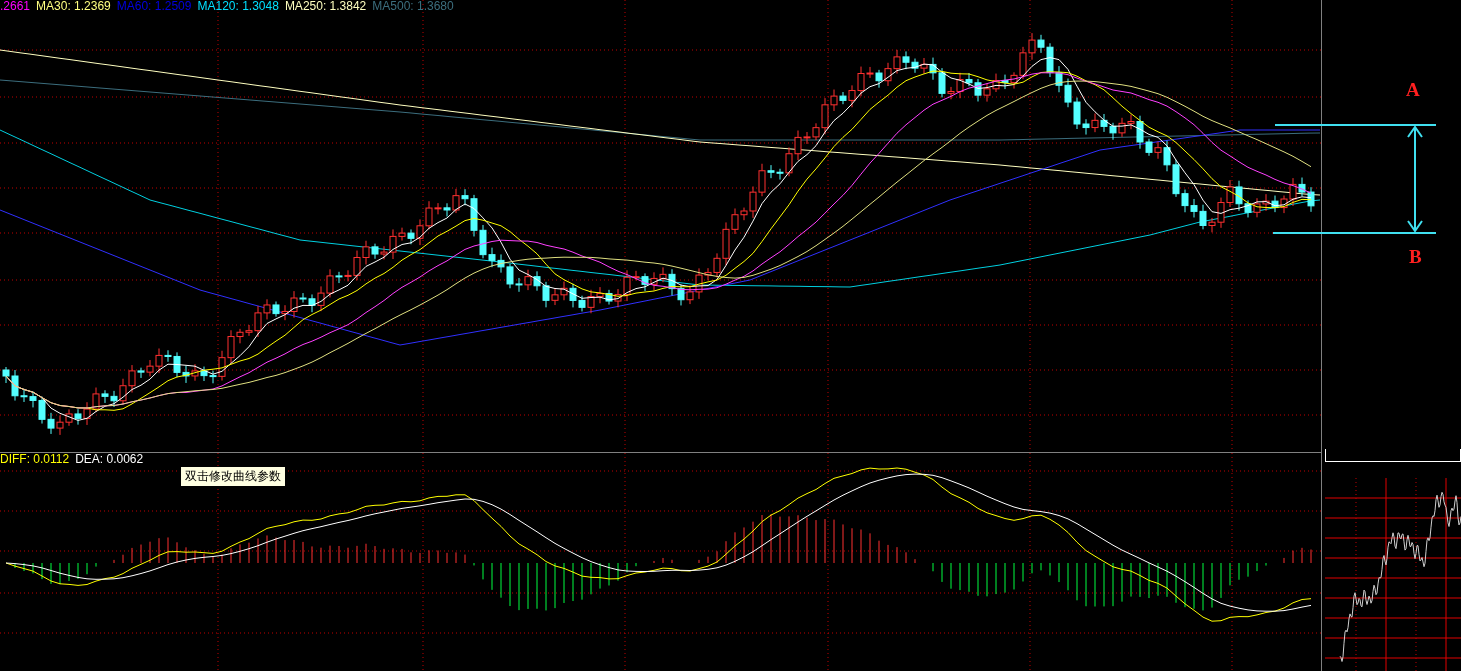  What do you see at coordinates (325, 6) in the screenshot?
I see `indicator-value: MA250: 1.3842` at bounding box center [325, 6].